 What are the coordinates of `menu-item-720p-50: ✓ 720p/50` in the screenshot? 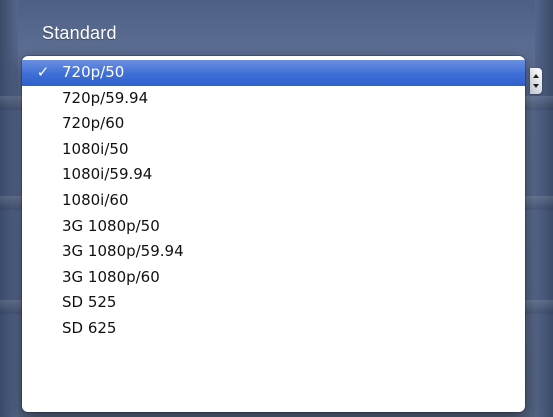 It's located at (273, 73).